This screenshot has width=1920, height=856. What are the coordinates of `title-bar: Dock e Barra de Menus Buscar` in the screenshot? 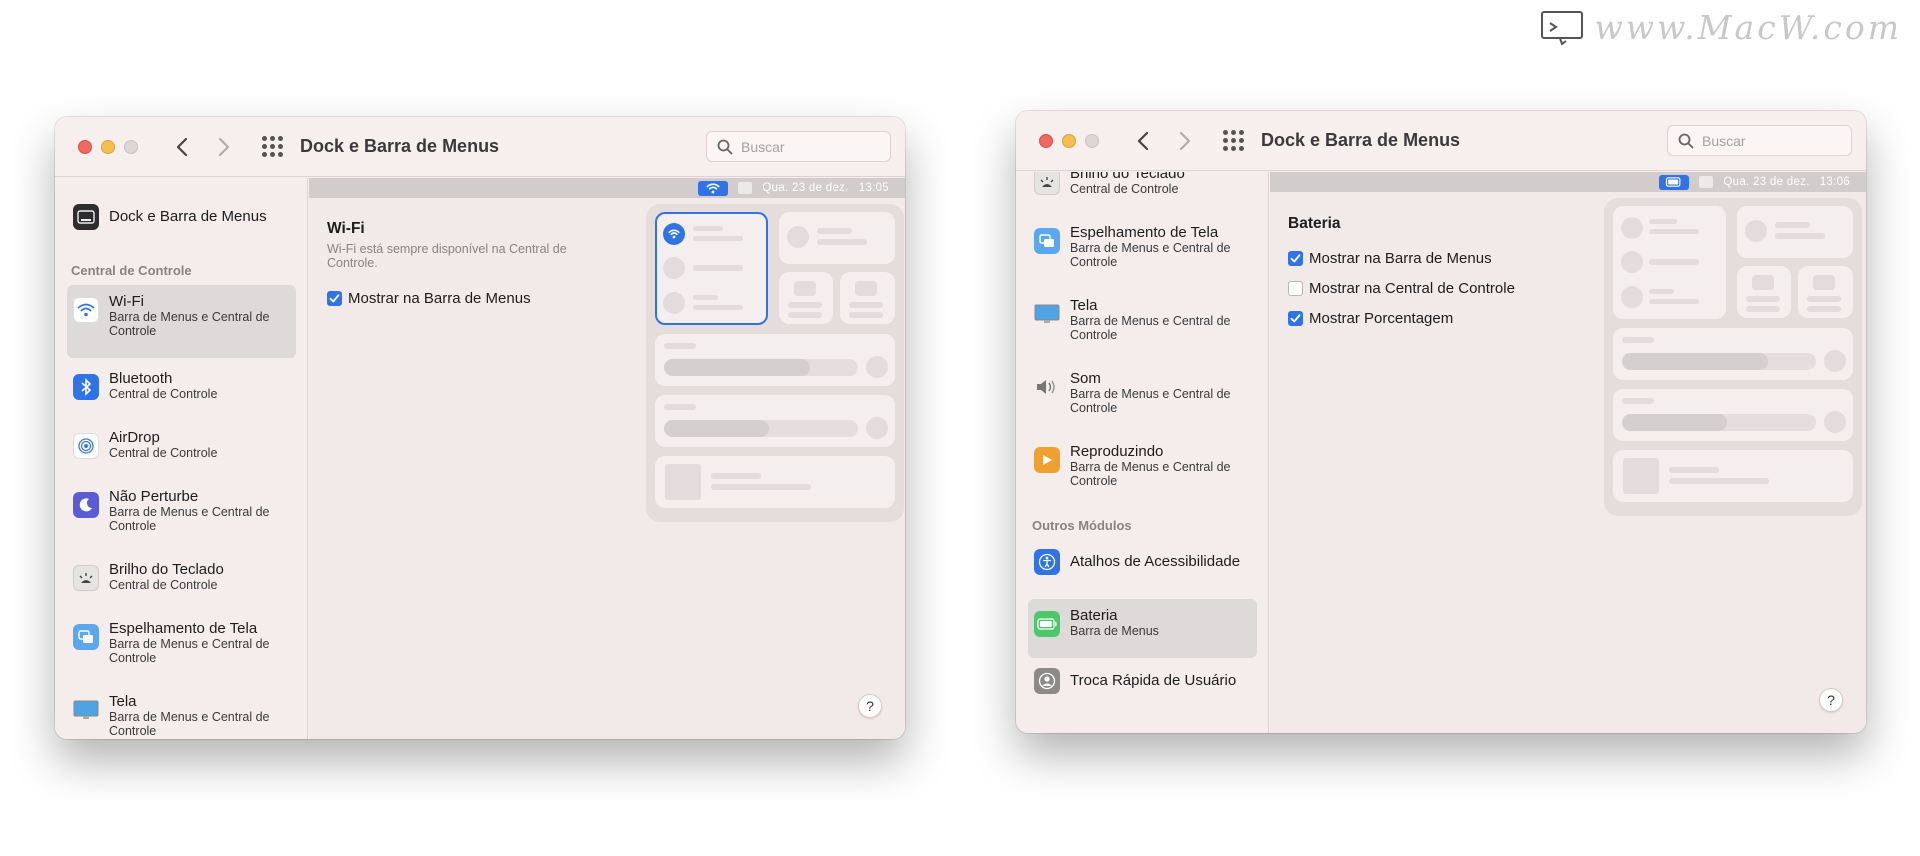 It's located at (1441, 141).